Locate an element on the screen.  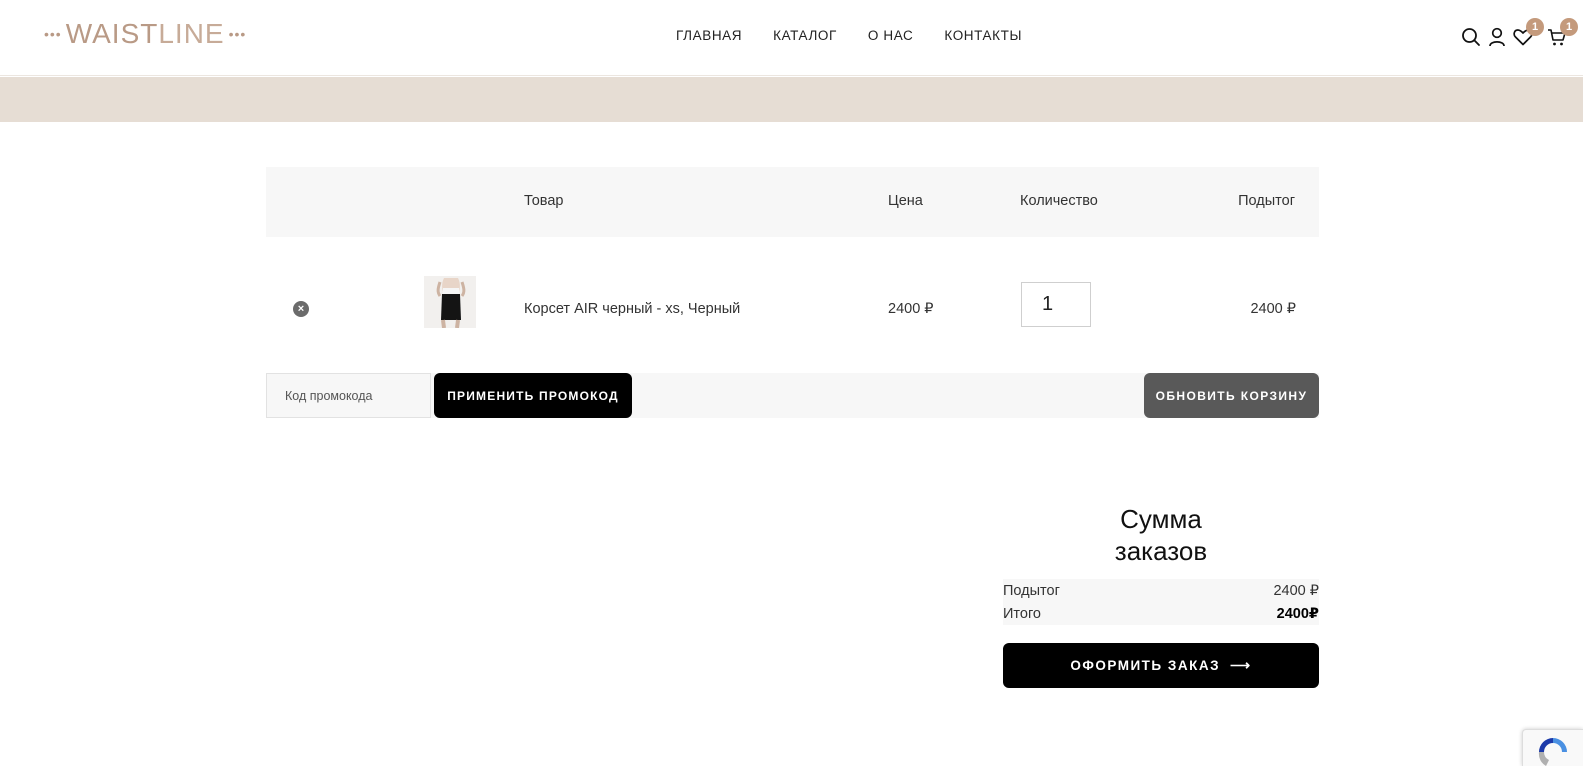
nav-link-catalog: КАТАЛОГ is located at coordinates (805, 35).